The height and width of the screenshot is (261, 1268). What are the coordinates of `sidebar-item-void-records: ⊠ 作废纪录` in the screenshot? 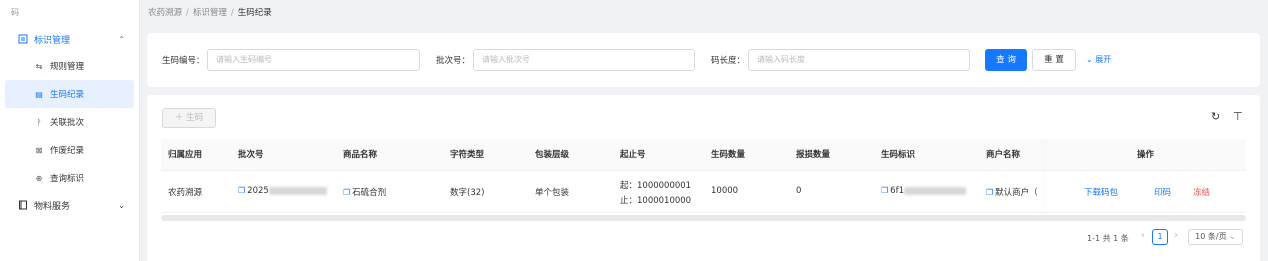 It's located at (69, 150).